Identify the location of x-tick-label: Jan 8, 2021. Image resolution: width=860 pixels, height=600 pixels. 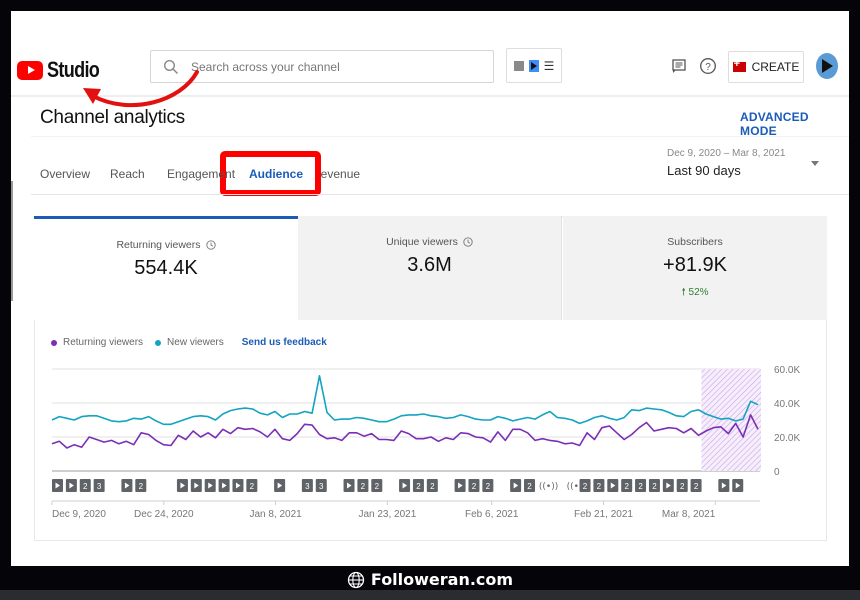
(275, 514).